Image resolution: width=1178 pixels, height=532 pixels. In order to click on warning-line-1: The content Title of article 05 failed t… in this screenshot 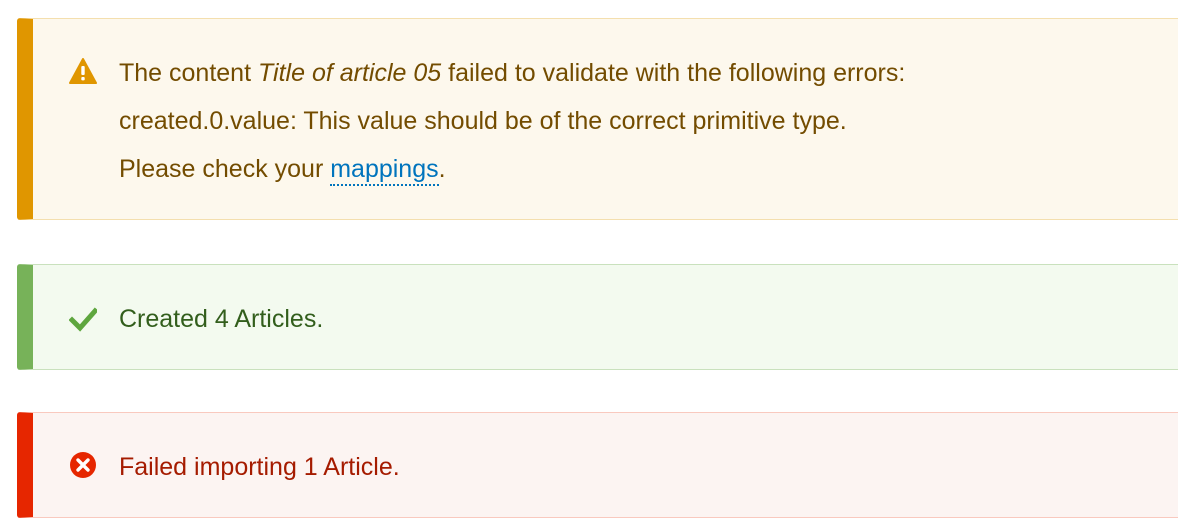, I will do `click(648, 73)`.